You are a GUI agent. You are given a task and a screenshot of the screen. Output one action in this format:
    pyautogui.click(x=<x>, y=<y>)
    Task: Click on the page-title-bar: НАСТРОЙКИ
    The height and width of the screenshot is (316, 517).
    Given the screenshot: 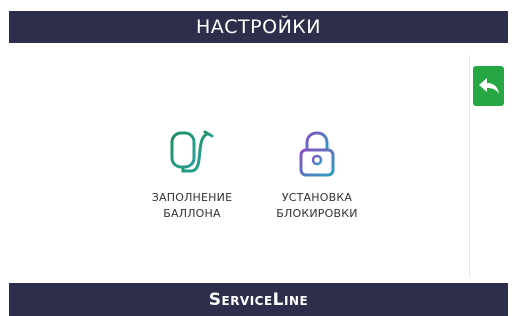 What is the action you would take?
    pyautogui.click(x=258, y=27)
    